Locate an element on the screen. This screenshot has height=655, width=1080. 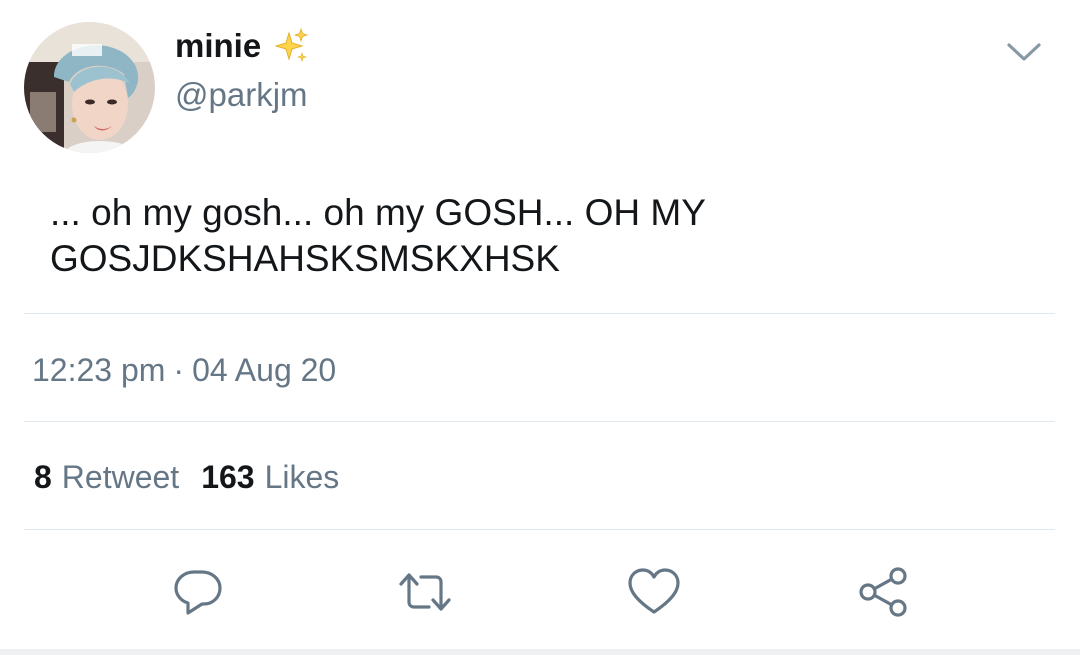
tweet-time: 12:23 pm is located at coordinates (99, 370).